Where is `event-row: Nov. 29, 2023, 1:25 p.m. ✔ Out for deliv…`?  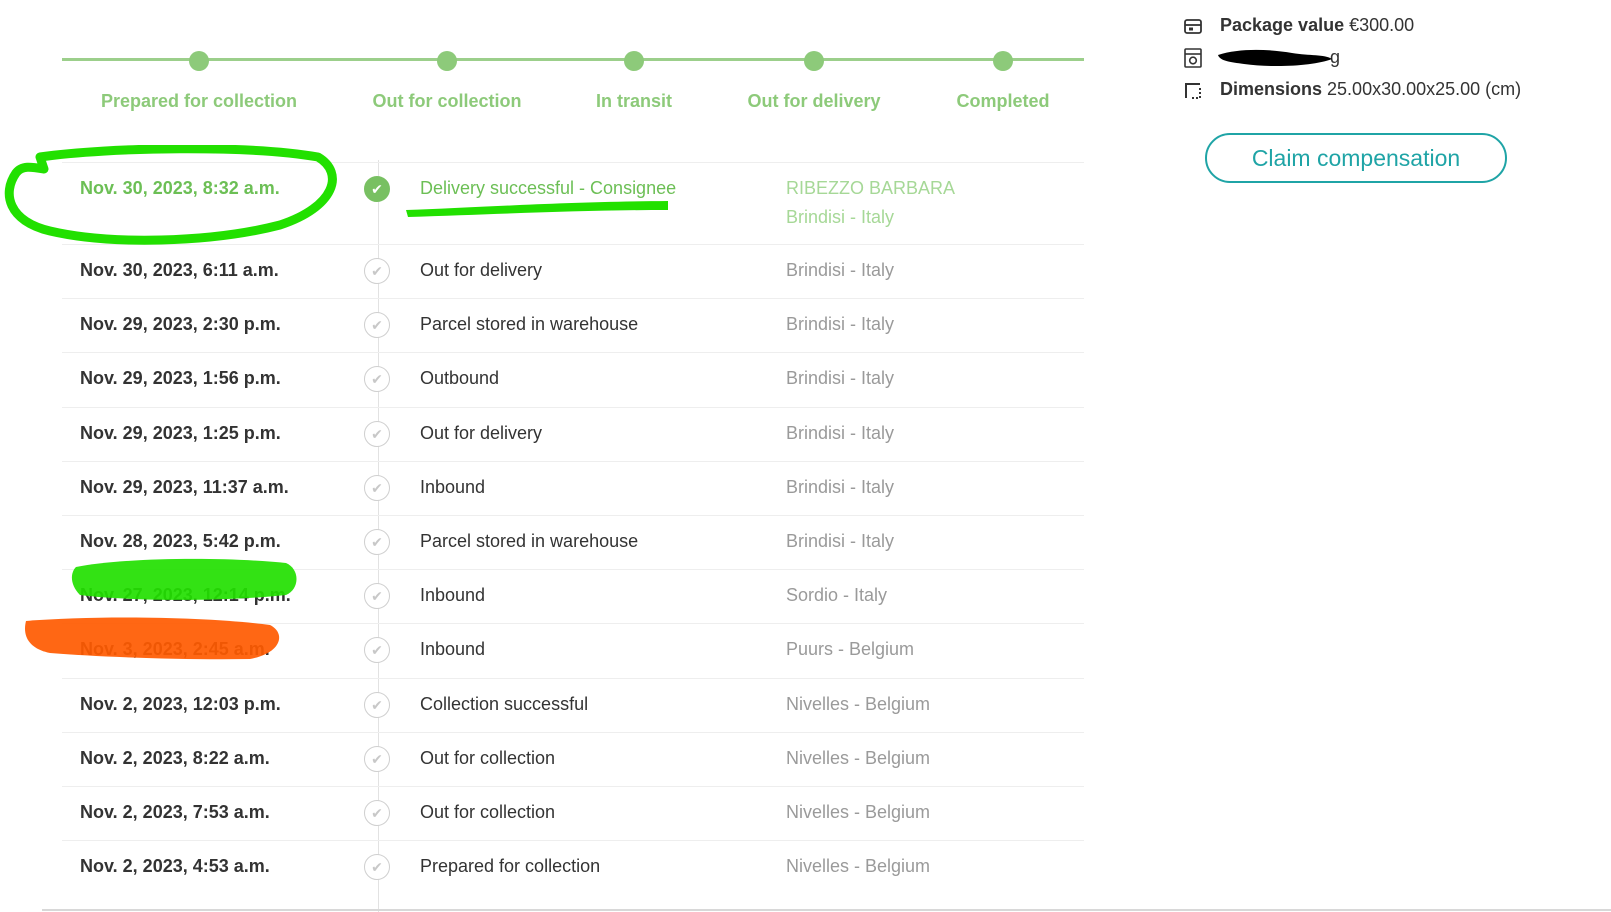 event-row: Nov. 29, 2023, 1:25 p.m. ✔ Out for deliv… is located at coordinates (573, 433).